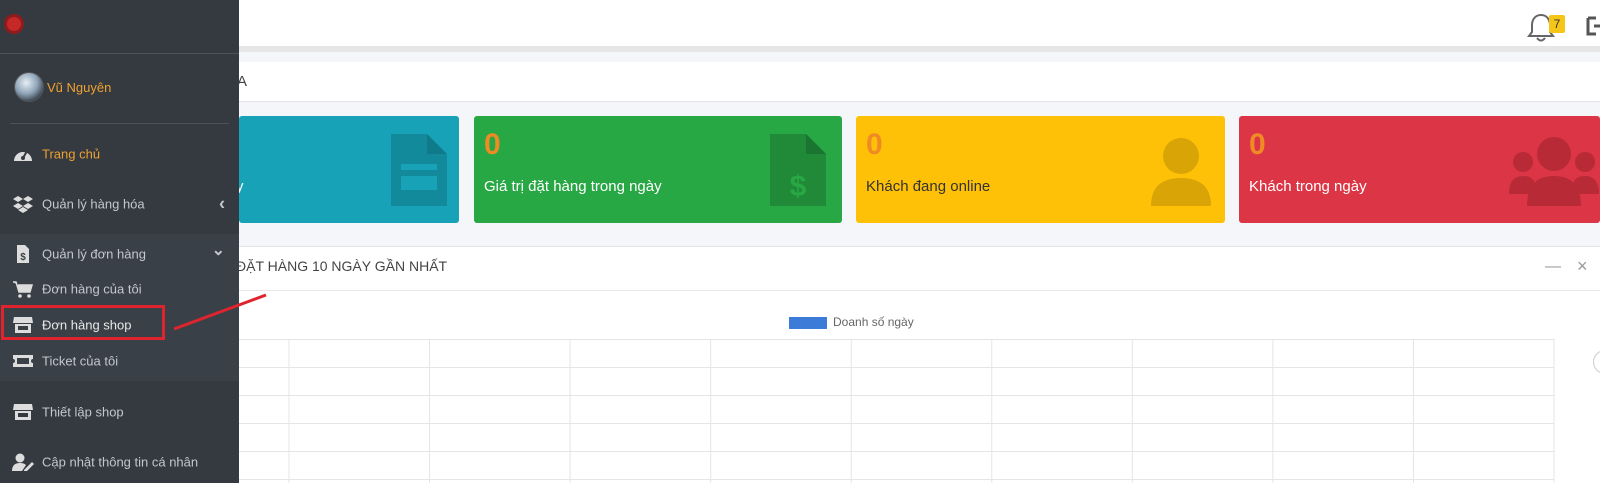 The height and width of the screenshot is (483, 1600). Describe the element at coordinates (23, 361) in the screenshot. I see `ticket-icon` at that location.